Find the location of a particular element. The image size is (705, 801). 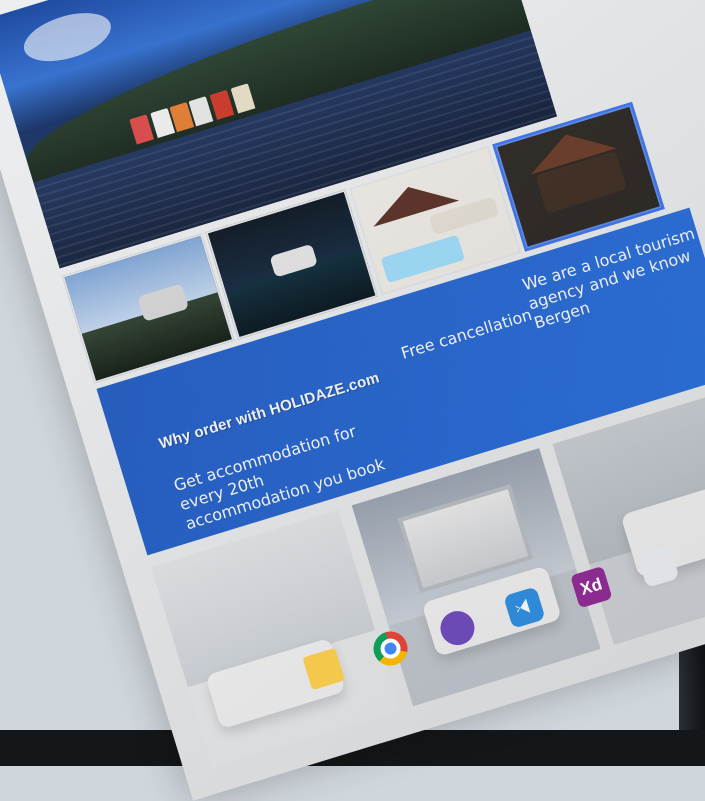

chrome-icon is located at coordinates (390, 648).